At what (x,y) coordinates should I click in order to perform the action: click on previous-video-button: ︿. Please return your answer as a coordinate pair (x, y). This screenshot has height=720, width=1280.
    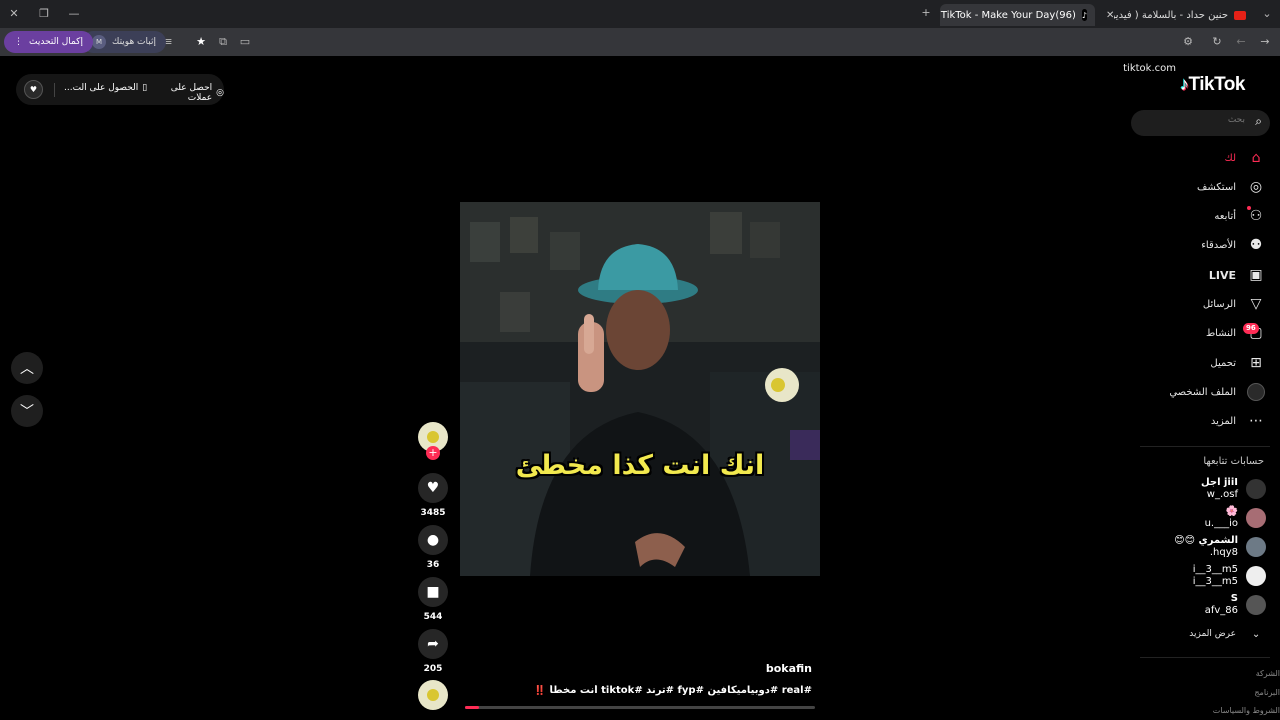
    Looking at the image, I should click on (27, 368).